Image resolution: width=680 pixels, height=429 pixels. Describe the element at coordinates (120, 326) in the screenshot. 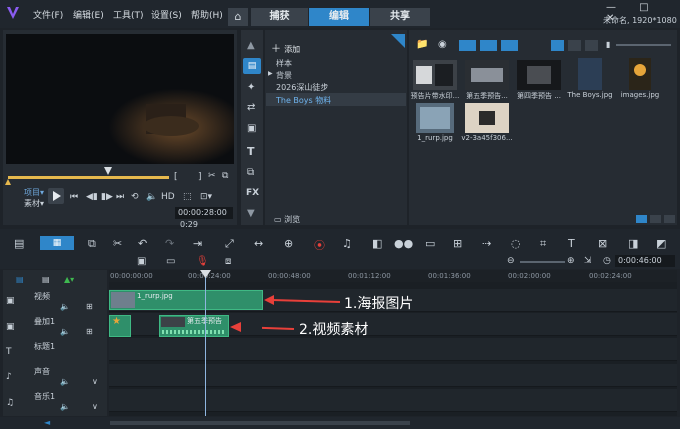

I see `overlay-clip-small: ★` at that location.